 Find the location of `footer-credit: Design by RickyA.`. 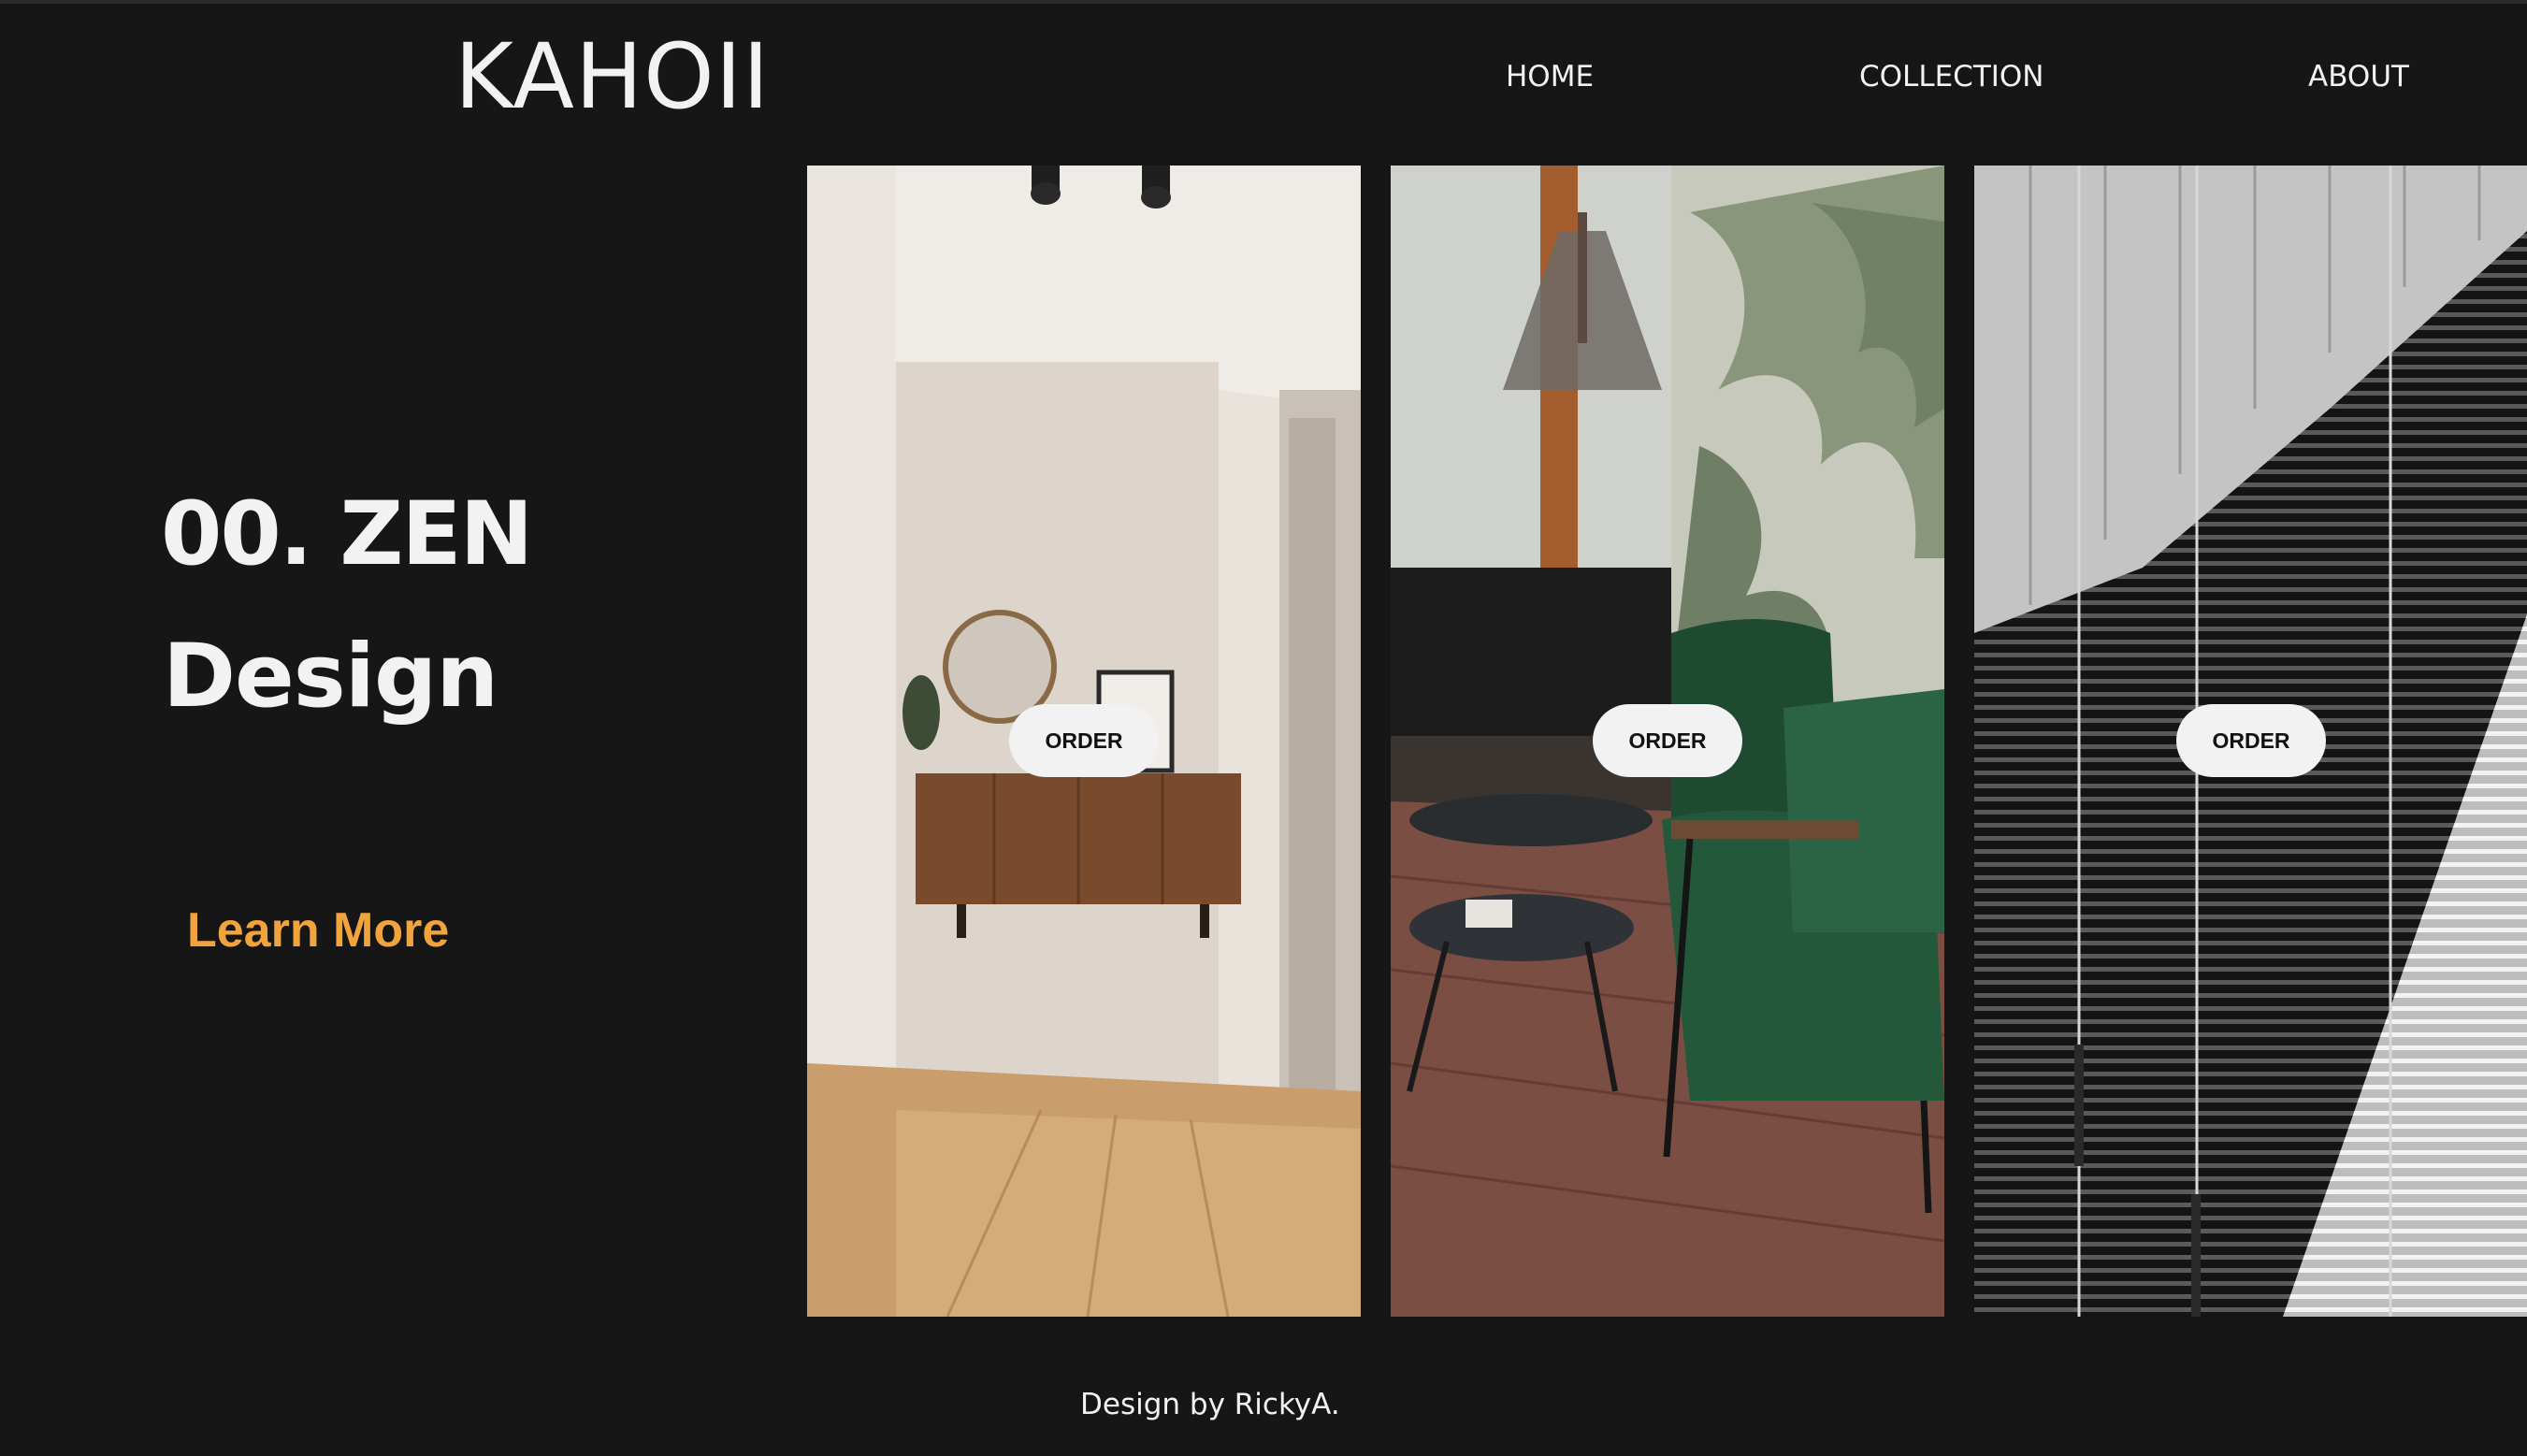

footer-credit: Design by RickyA. is located at coordinates (1210, 1404).